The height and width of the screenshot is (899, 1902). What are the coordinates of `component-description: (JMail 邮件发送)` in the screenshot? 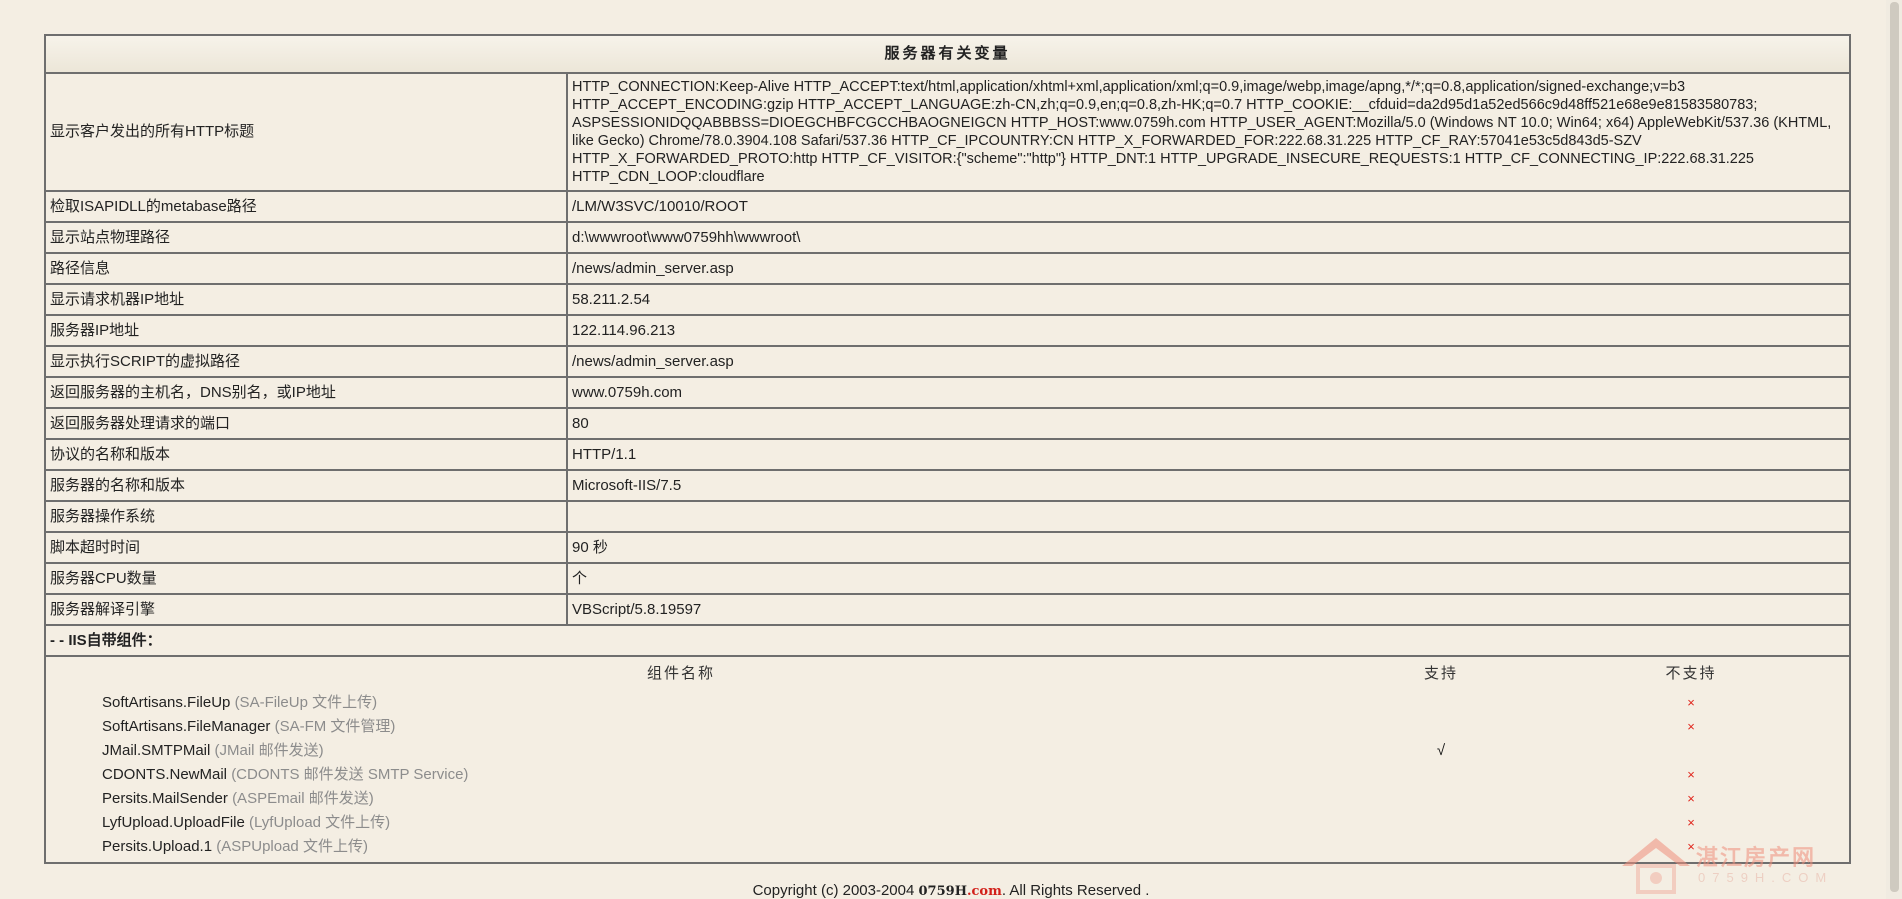 It's located at (269, 750).